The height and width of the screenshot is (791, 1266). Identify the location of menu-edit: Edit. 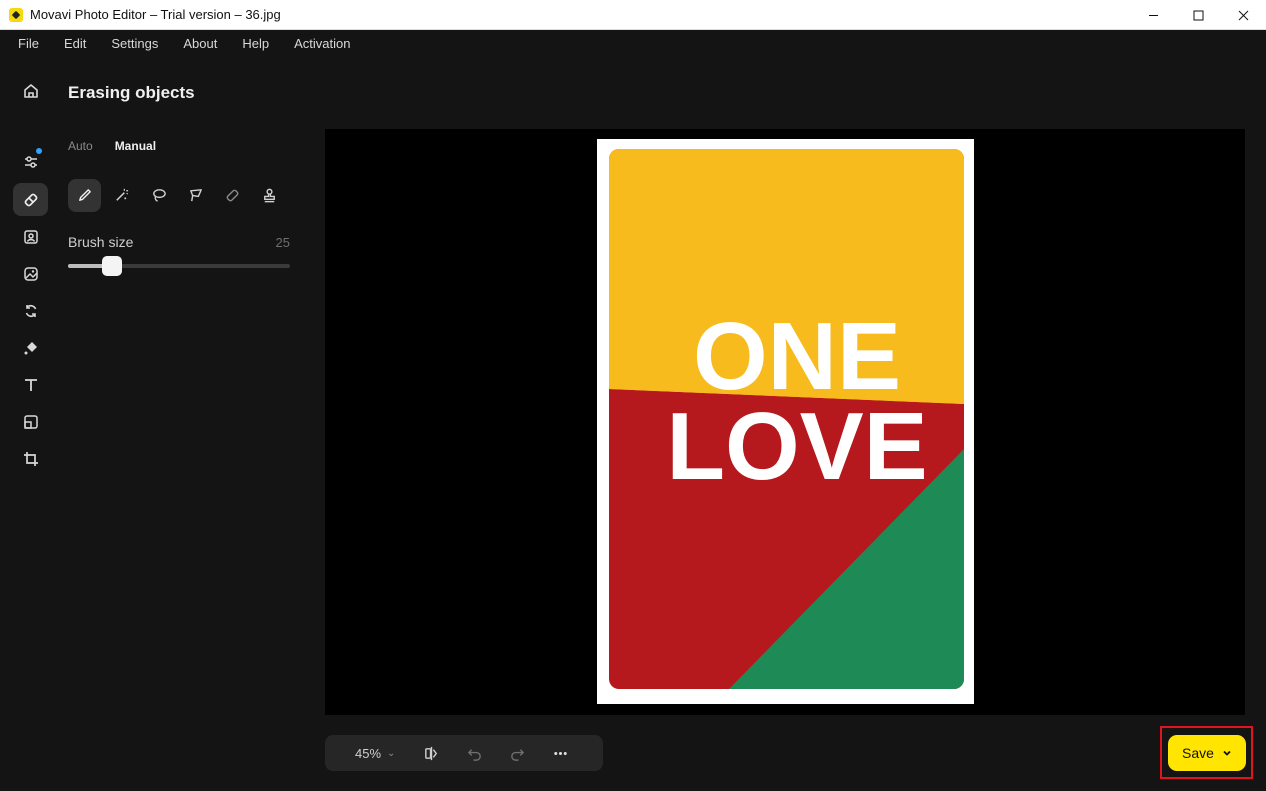
(75, 43).